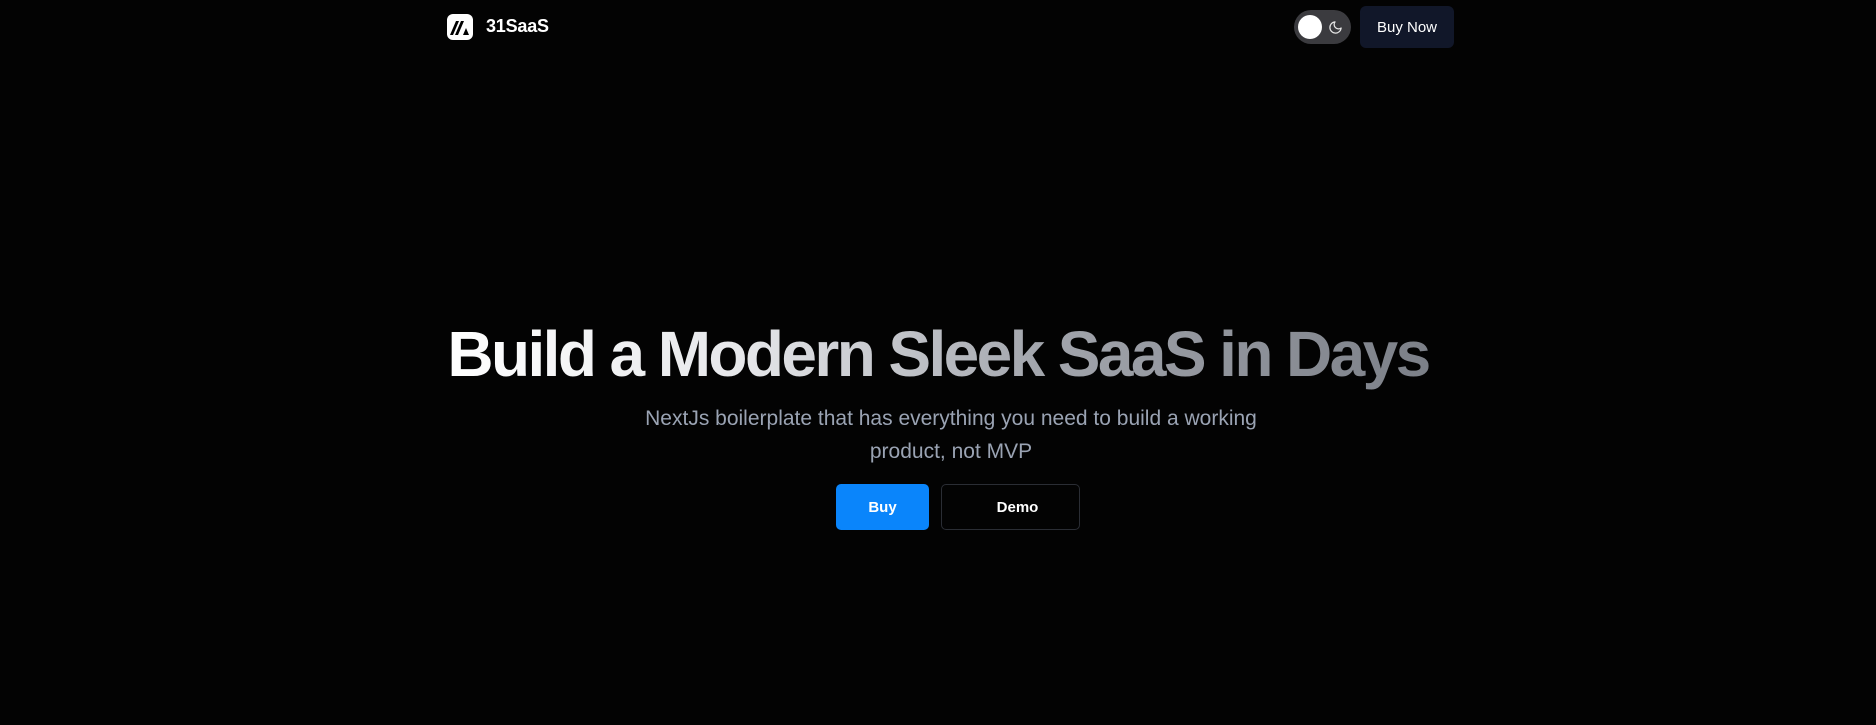 Image resolution: width=1876 pixels, height=725 pixels. I want to click on brand-logo-icon, so click(460, 26).